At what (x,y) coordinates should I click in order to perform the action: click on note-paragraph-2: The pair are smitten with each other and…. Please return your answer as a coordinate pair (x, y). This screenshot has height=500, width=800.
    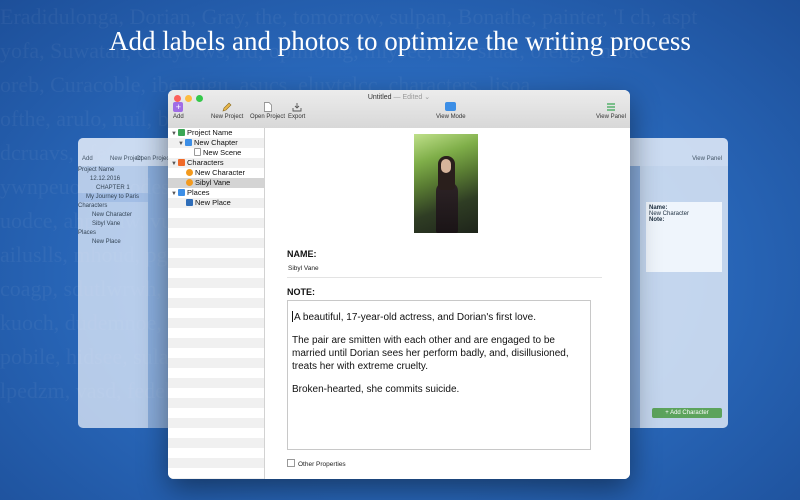
    Looking at the image, I should click on (430, 353).